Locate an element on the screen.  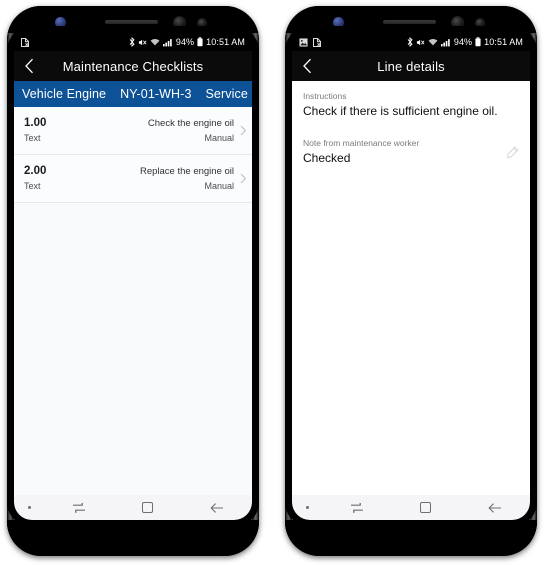
line-number-label: 1.00 is located at coordinates (35, 123).